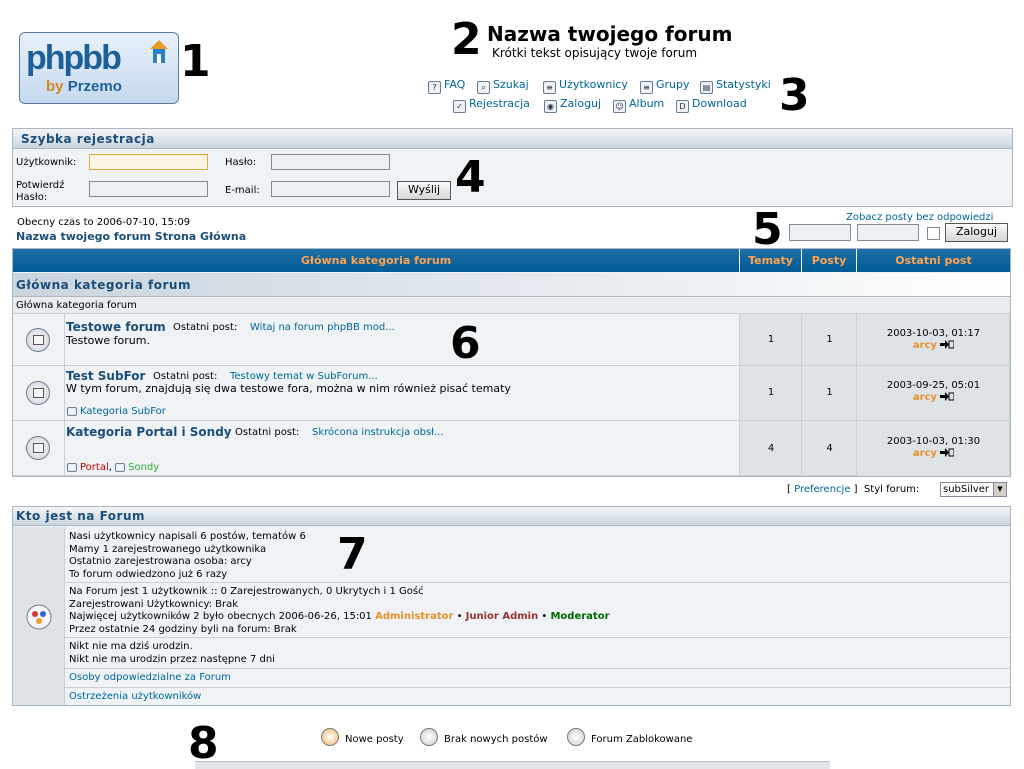  I want to click on subforum-sondy: Sondy, so click(137, 467).